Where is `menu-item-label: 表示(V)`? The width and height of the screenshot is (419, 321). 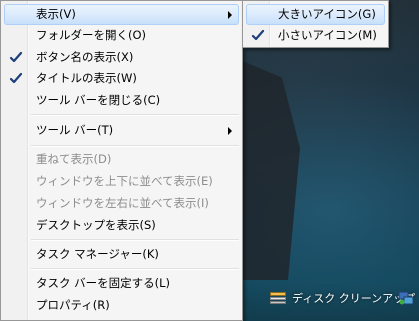 menu-item-label: 表示(V) is located at coordinates (56, 14).